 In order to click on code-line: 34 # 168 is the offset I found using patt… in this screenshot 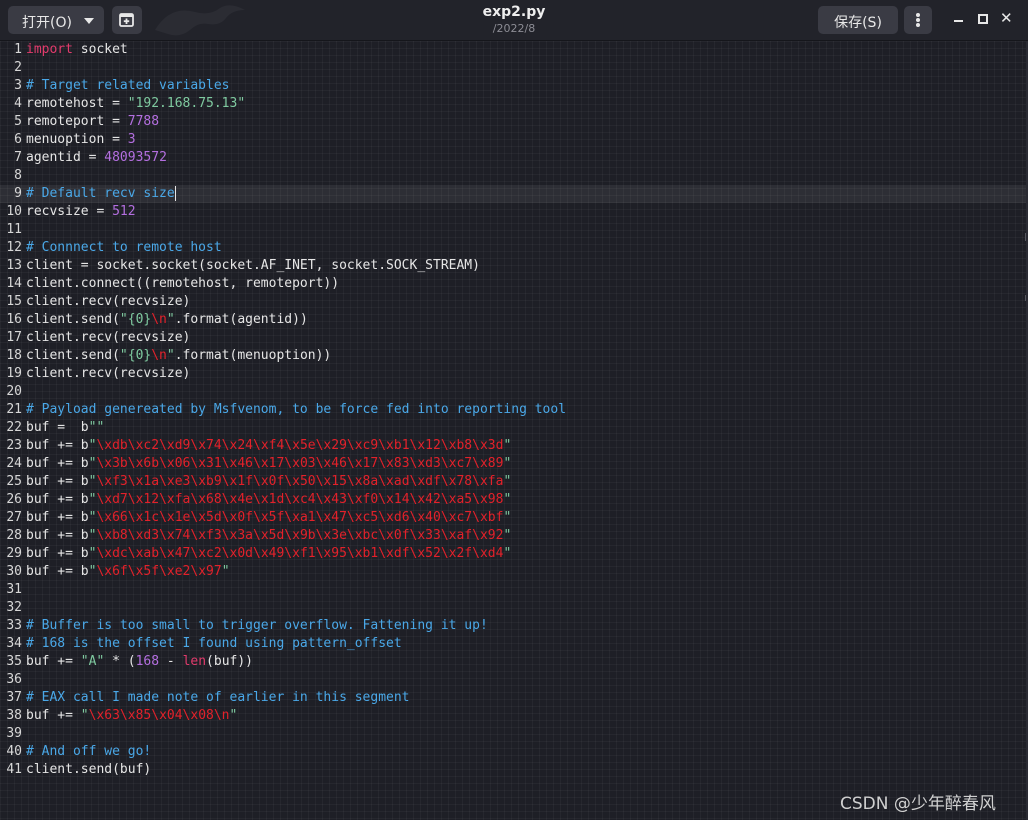, I will do `click(513, 644)`.